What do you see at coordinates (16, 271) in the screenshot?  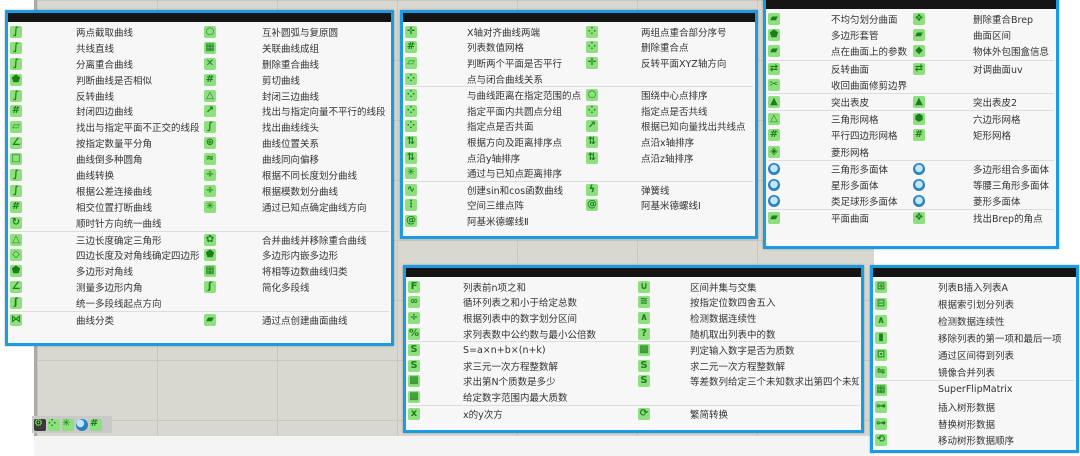 I see `polygon-icon: ⬟` at bounding box center [16, 271].